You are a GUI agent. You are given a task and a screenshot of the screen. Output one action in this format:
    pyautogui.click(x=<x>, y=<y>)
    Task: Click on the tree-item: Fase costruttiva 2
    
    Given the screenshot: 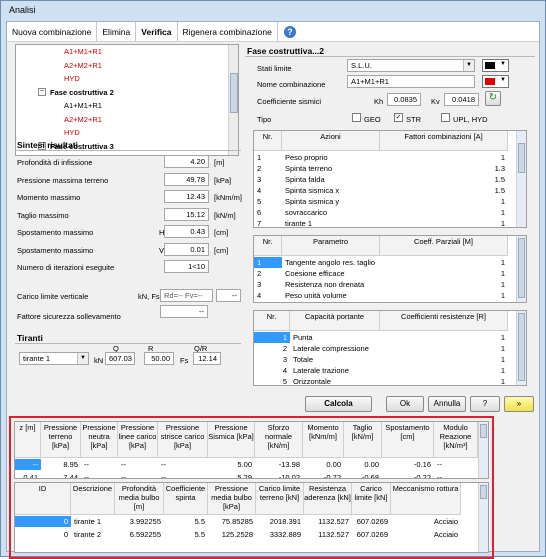 What is the action you would take?
    pyautogui.click(x=82, y=93)
    